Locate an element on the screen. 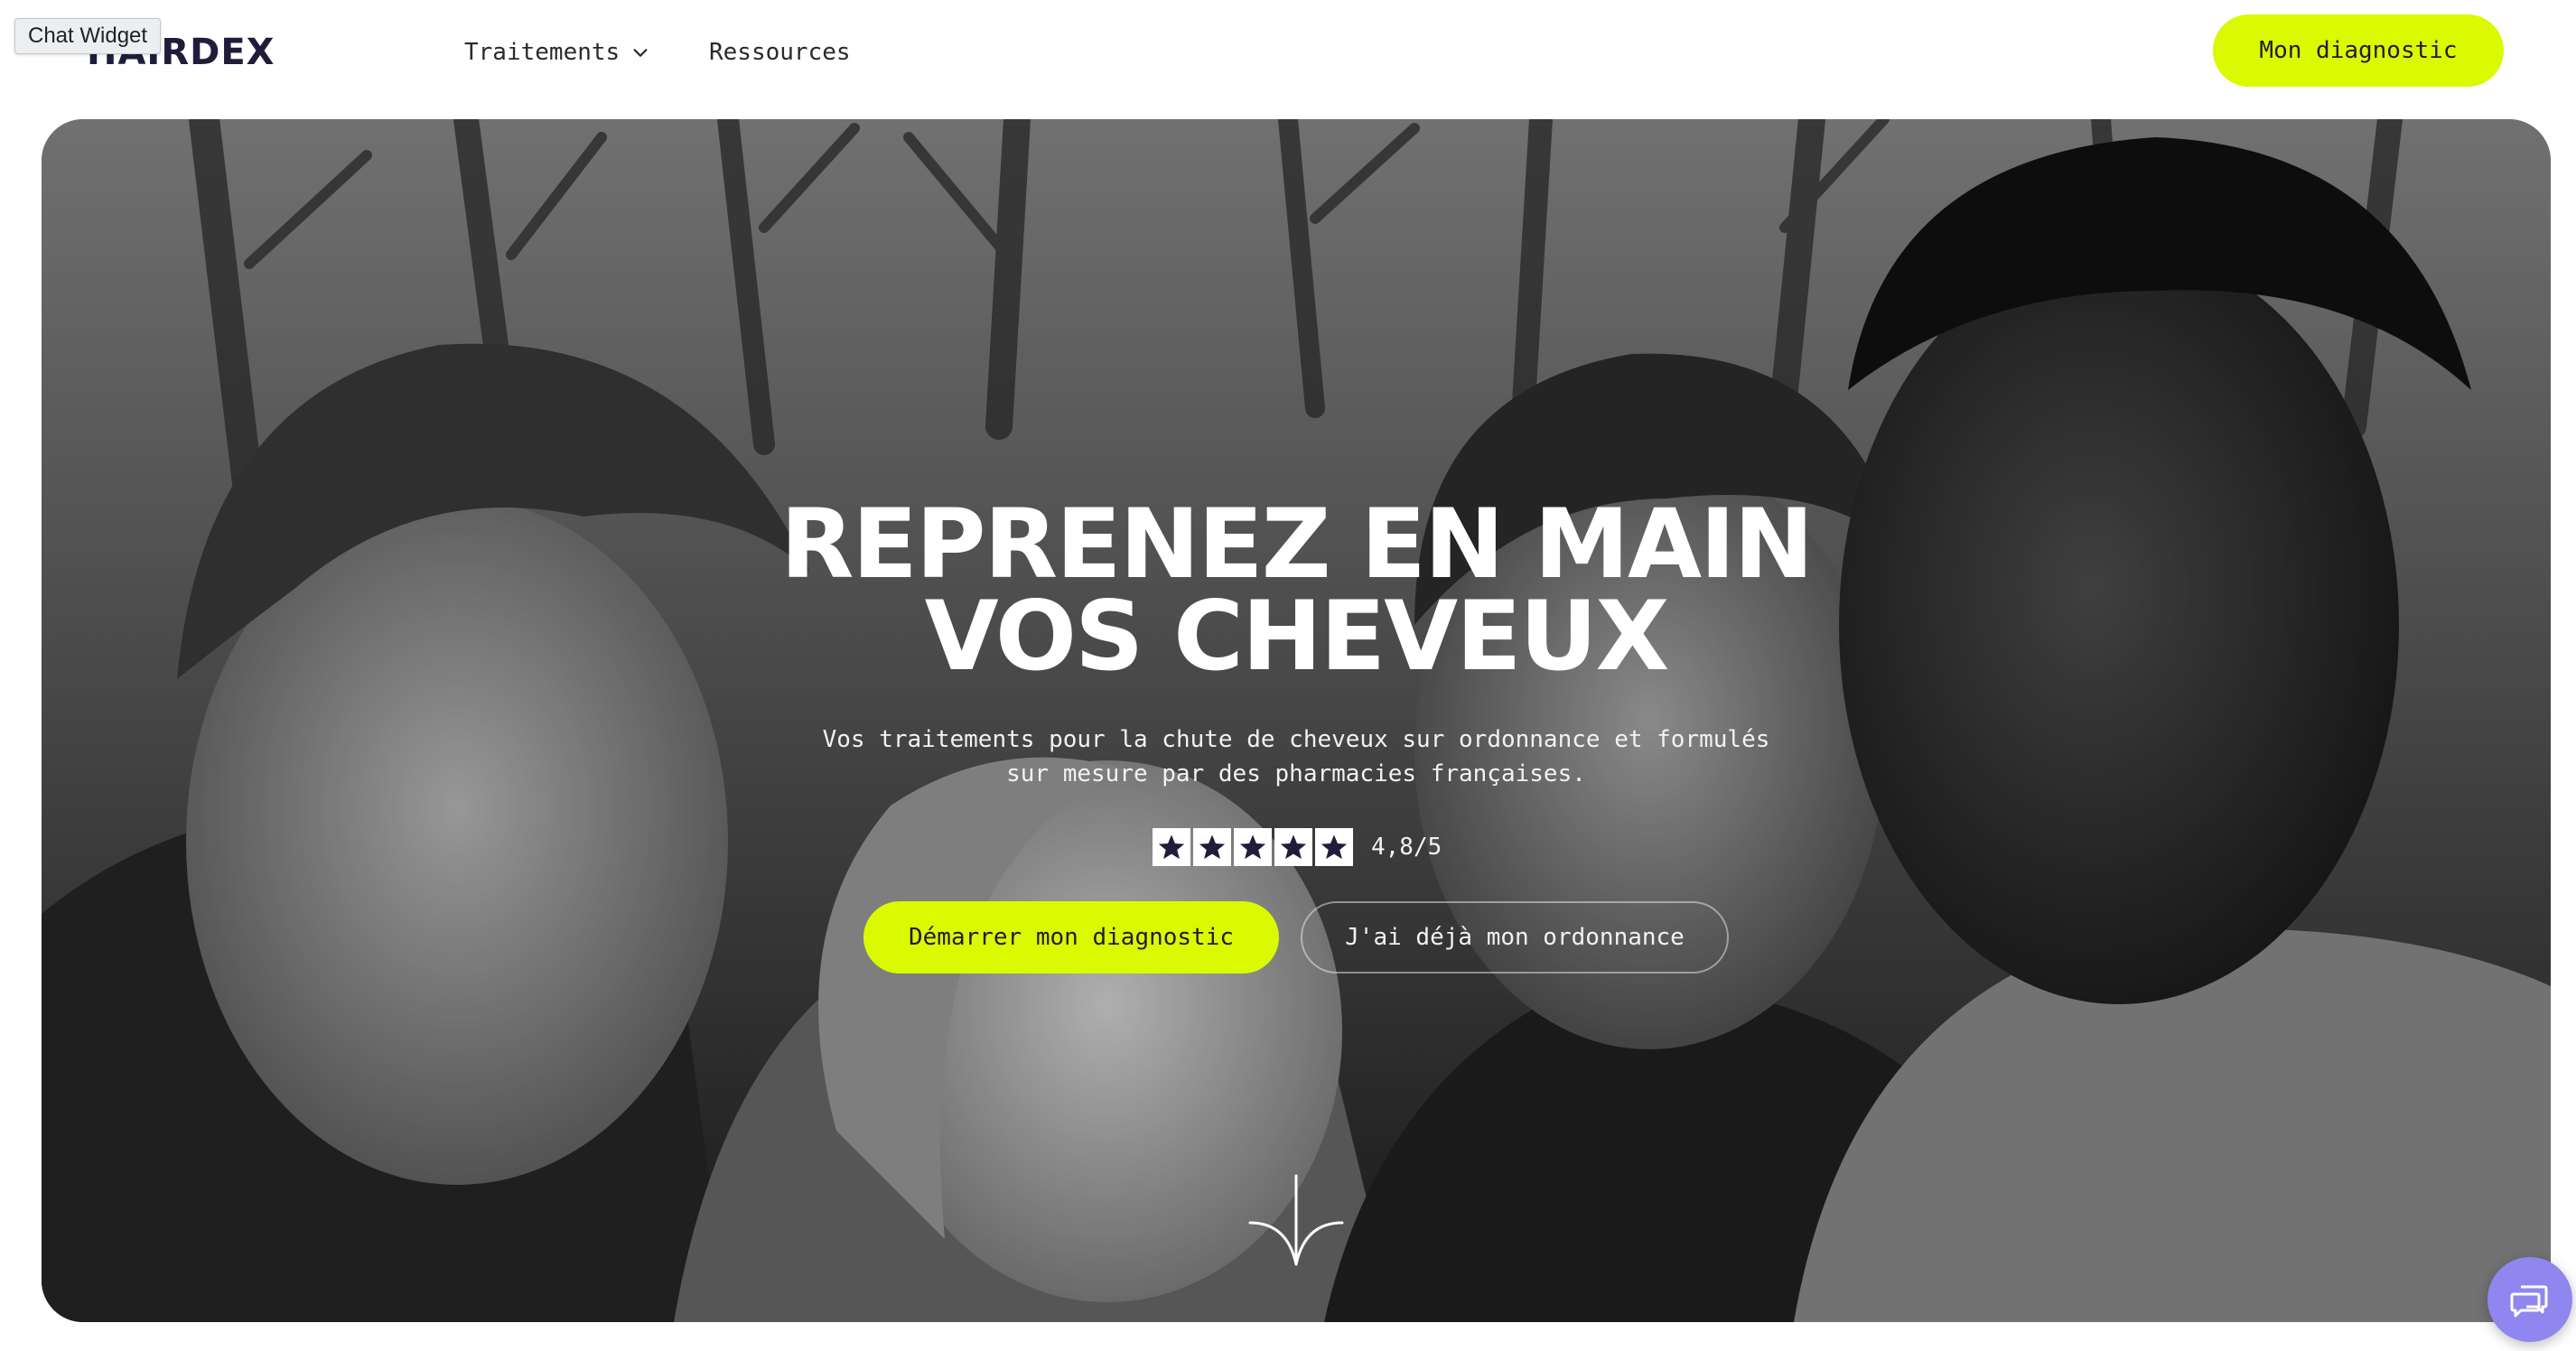 This screenshot has width=2576, height=1351. rating-value: 4,8/5 is located at coordinates (1406, 847).